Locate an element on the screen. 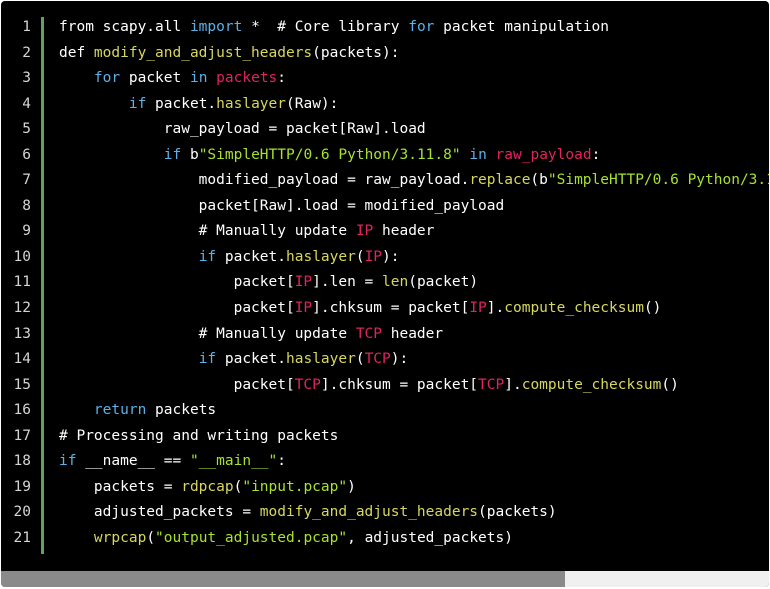  code-token: * # Core library is located at coordinates (325, 27).